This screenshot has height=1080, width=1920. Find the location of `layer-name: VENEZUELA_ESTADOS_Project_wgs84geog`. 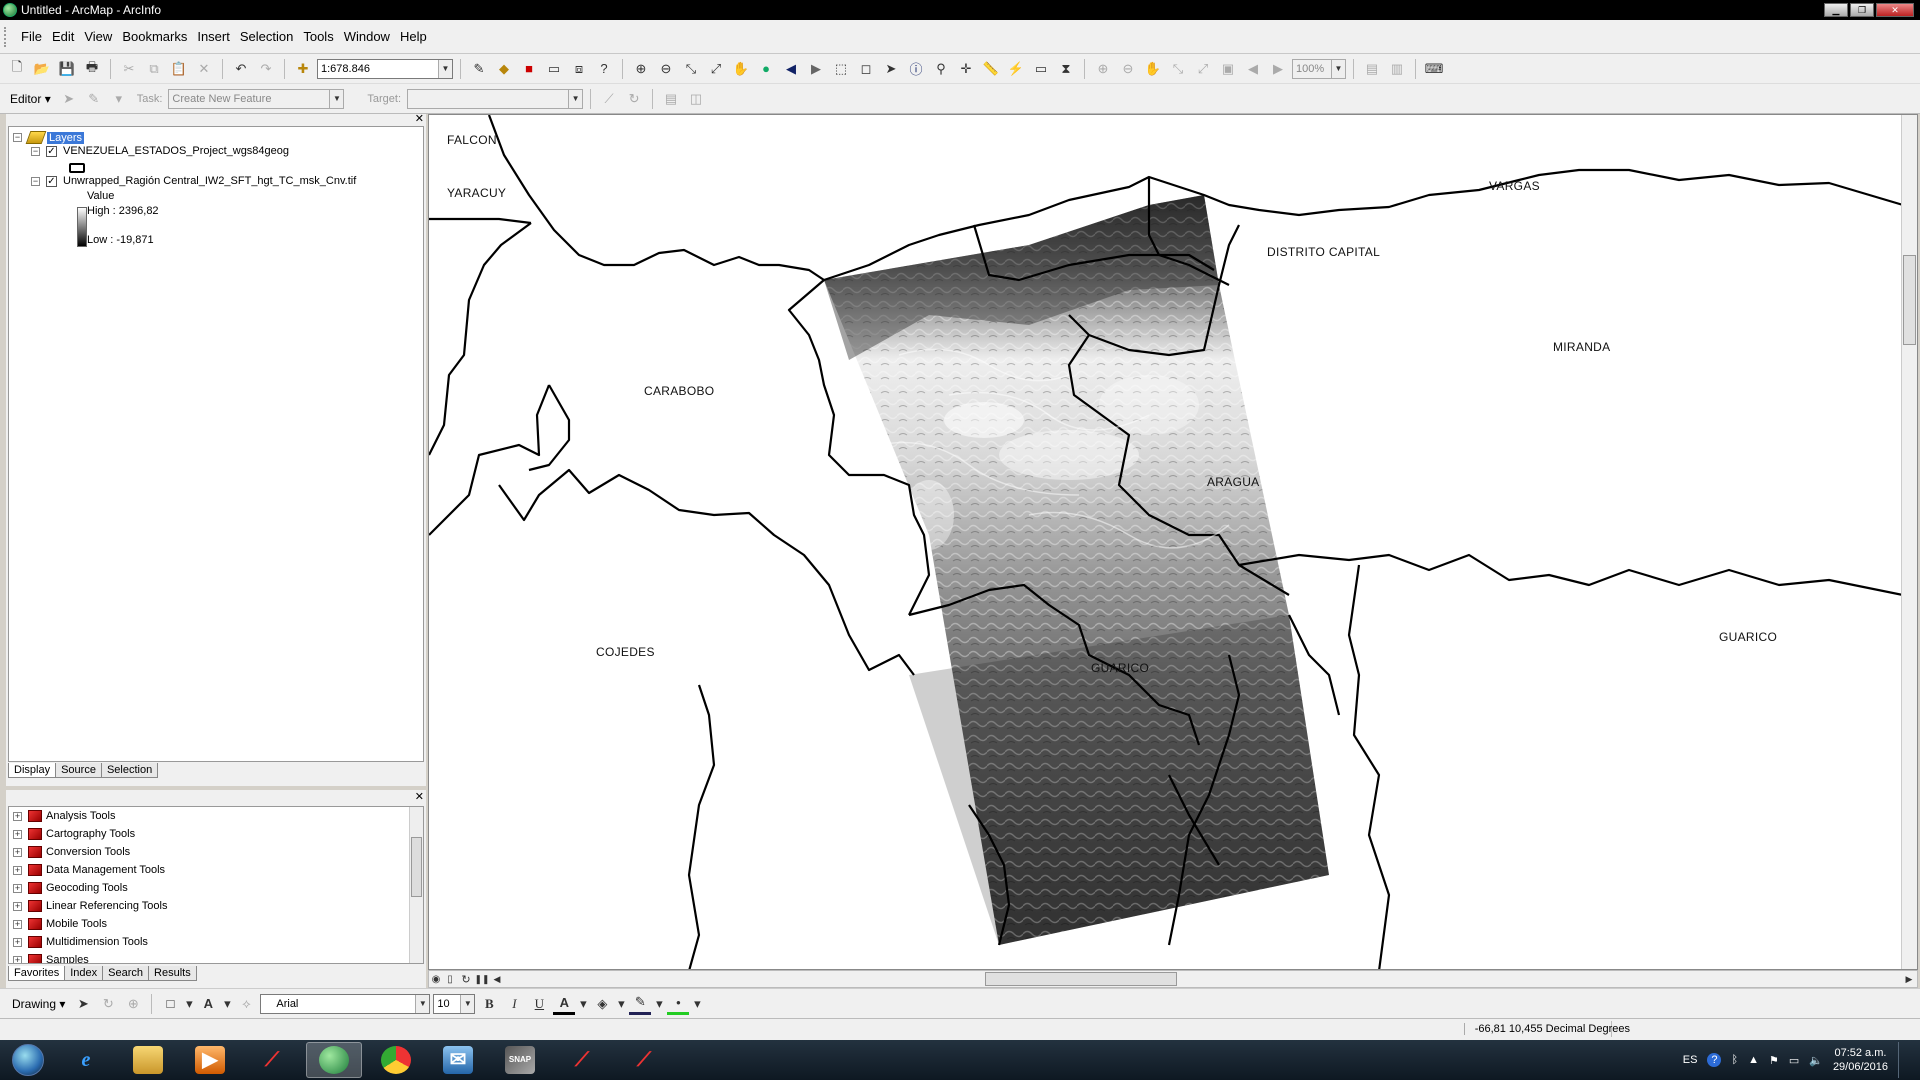

layer-name: VENEZUELA_ESTADOS_Project_wgs84geog is located at coordinates (176, 151).